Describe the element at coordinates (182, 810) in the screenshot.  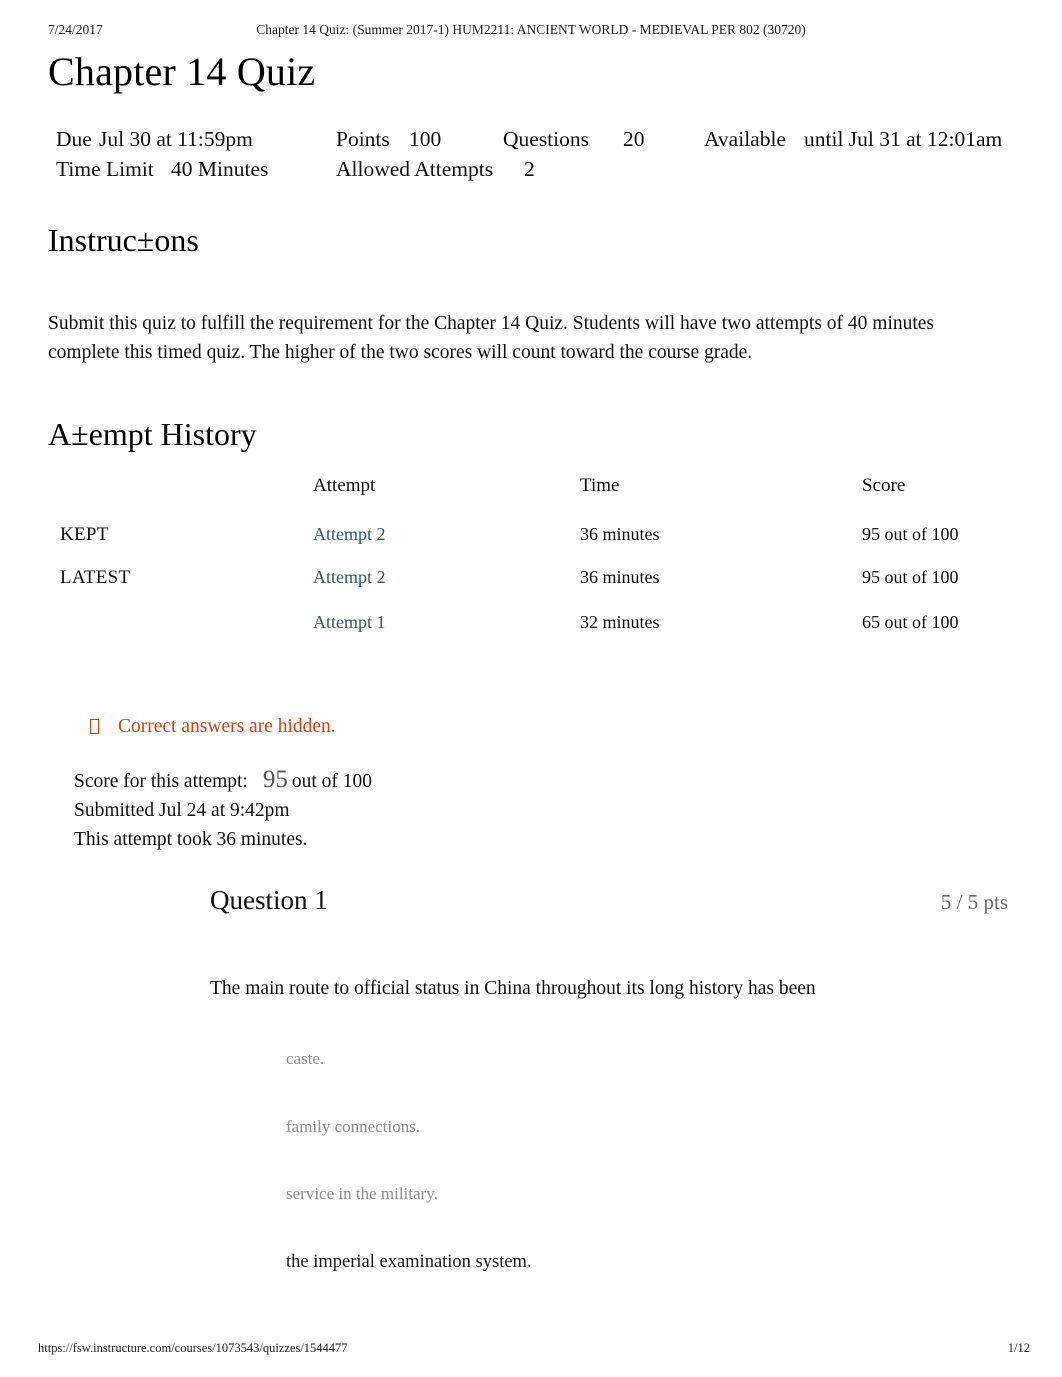
I see `attempt-submitted: Submitted Jul 24 at 9:42pm` at that location.